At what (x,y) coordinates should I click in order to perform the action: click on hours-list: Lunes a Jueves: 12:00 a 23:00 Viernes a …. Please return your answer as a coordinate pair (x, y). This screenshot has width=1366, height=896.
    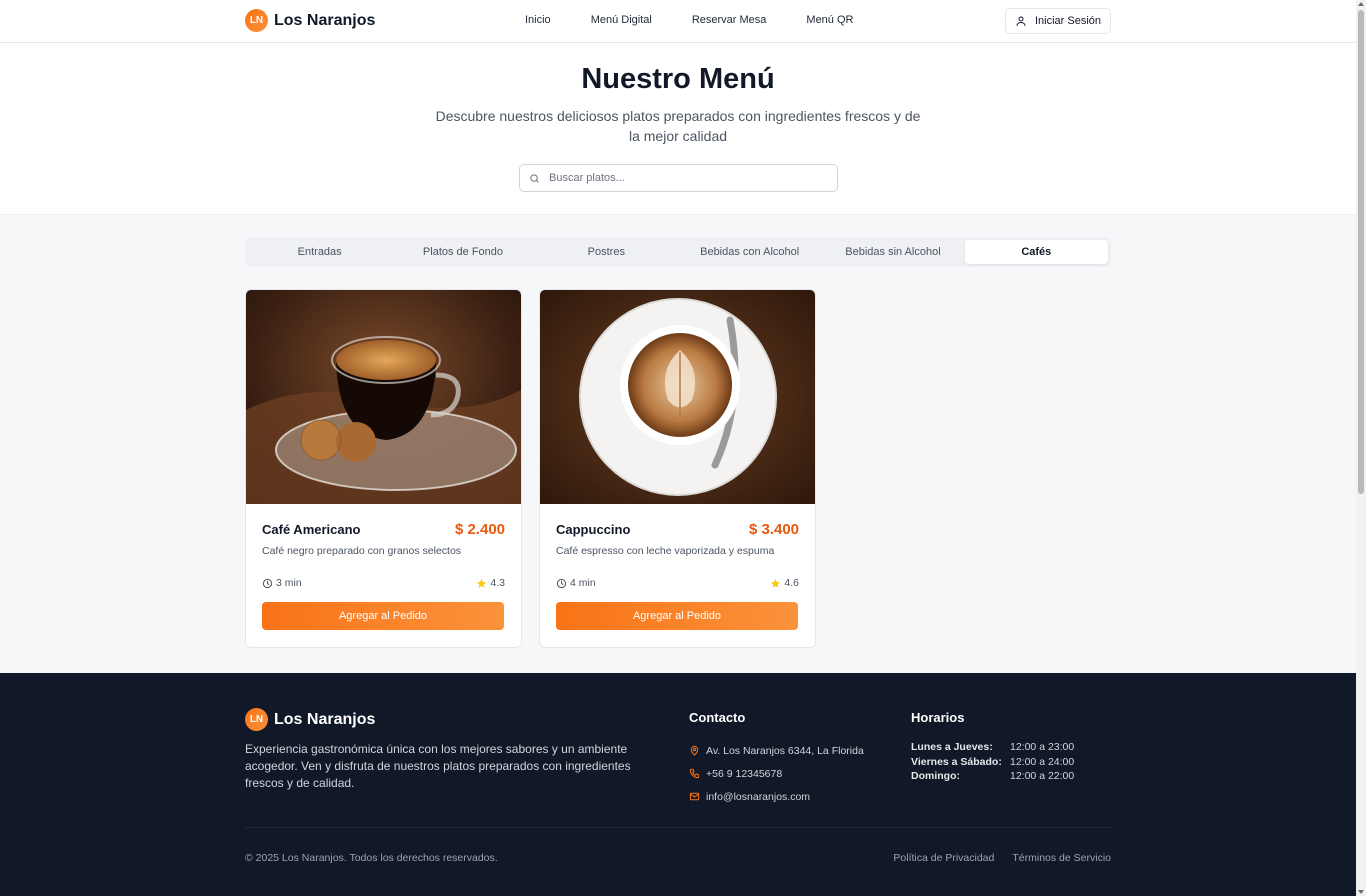
    Looking at the image, I should click on (992, 762).